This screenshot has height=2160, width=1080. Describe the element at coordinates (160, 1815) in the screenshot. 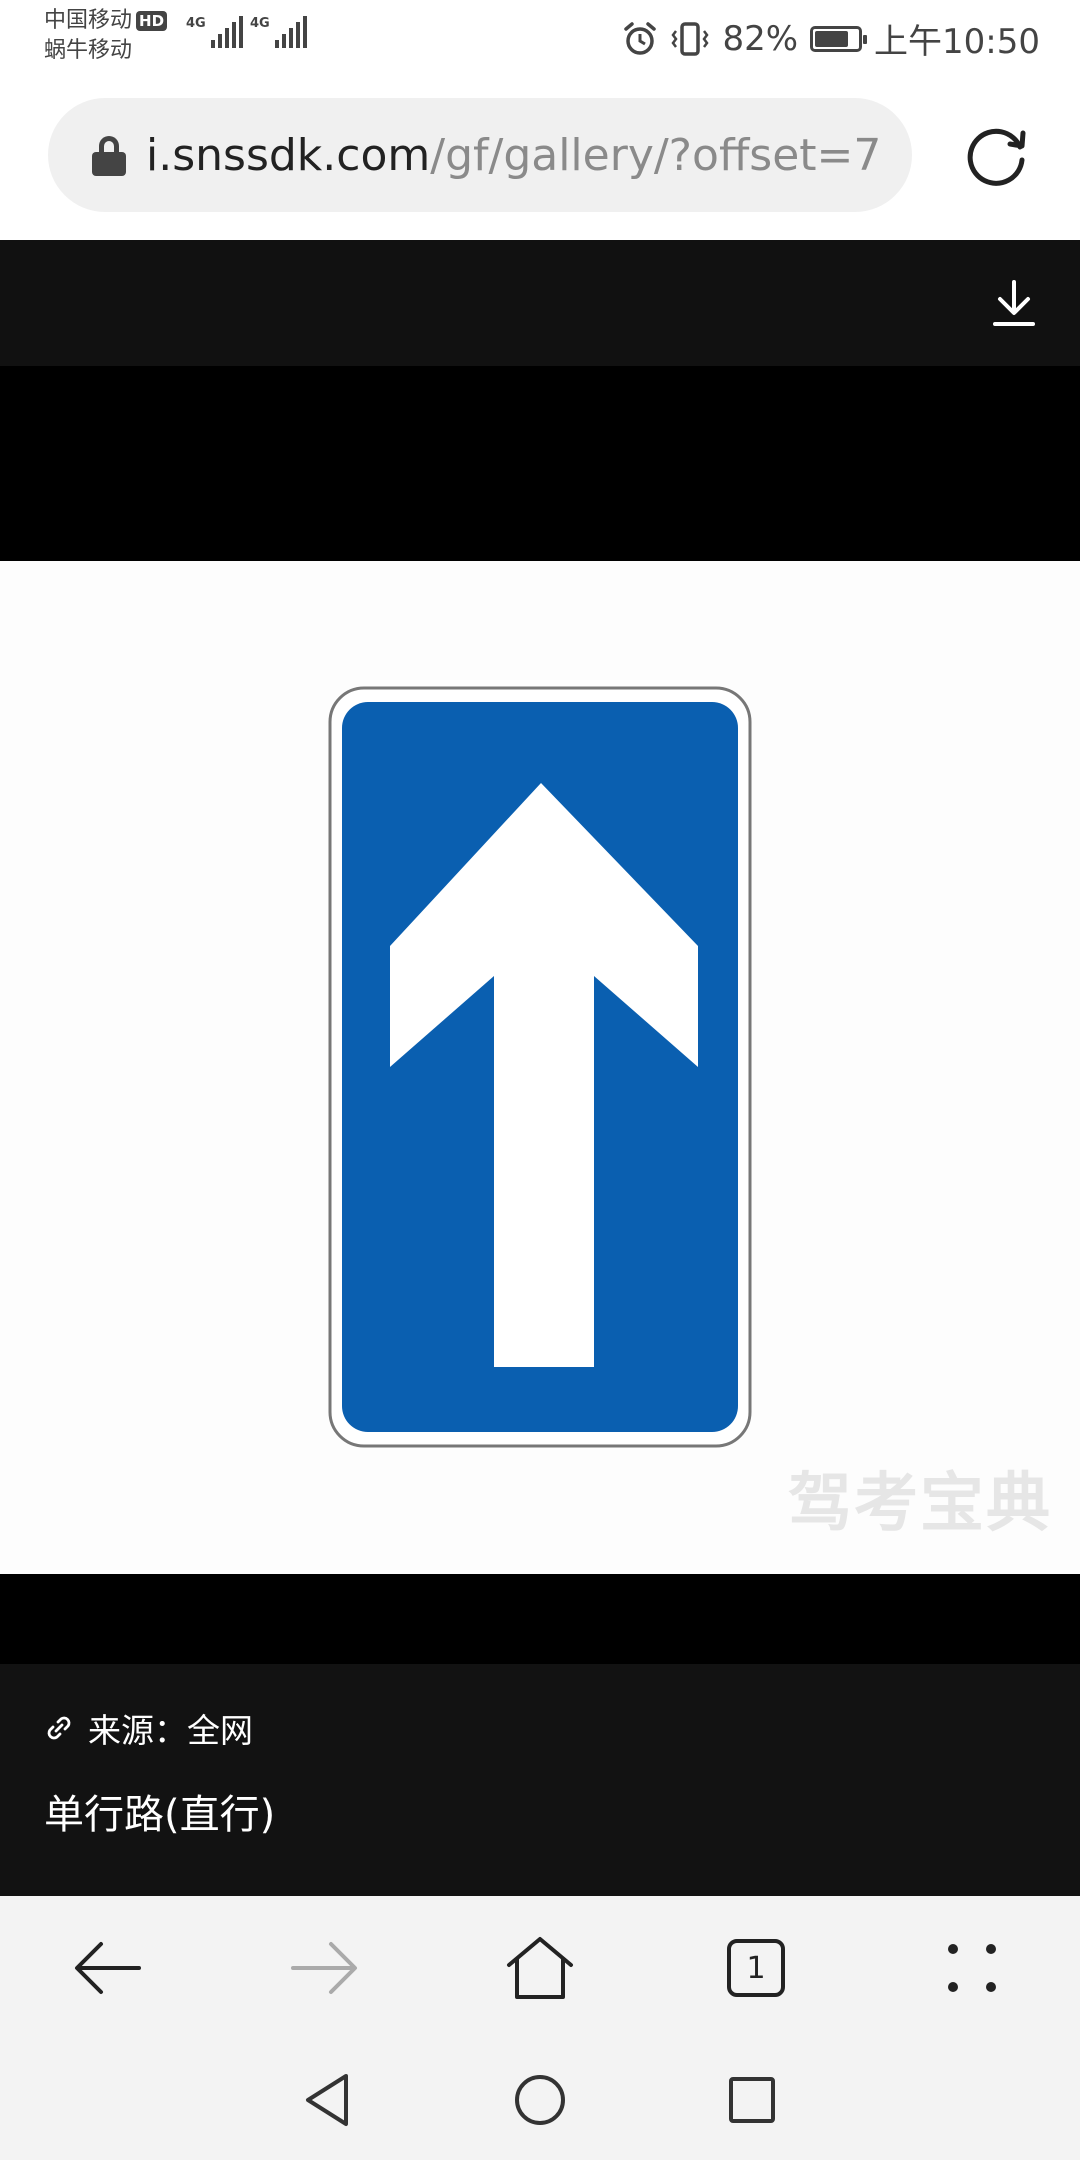

I see `image-title: 单行路(直行)` at that location.